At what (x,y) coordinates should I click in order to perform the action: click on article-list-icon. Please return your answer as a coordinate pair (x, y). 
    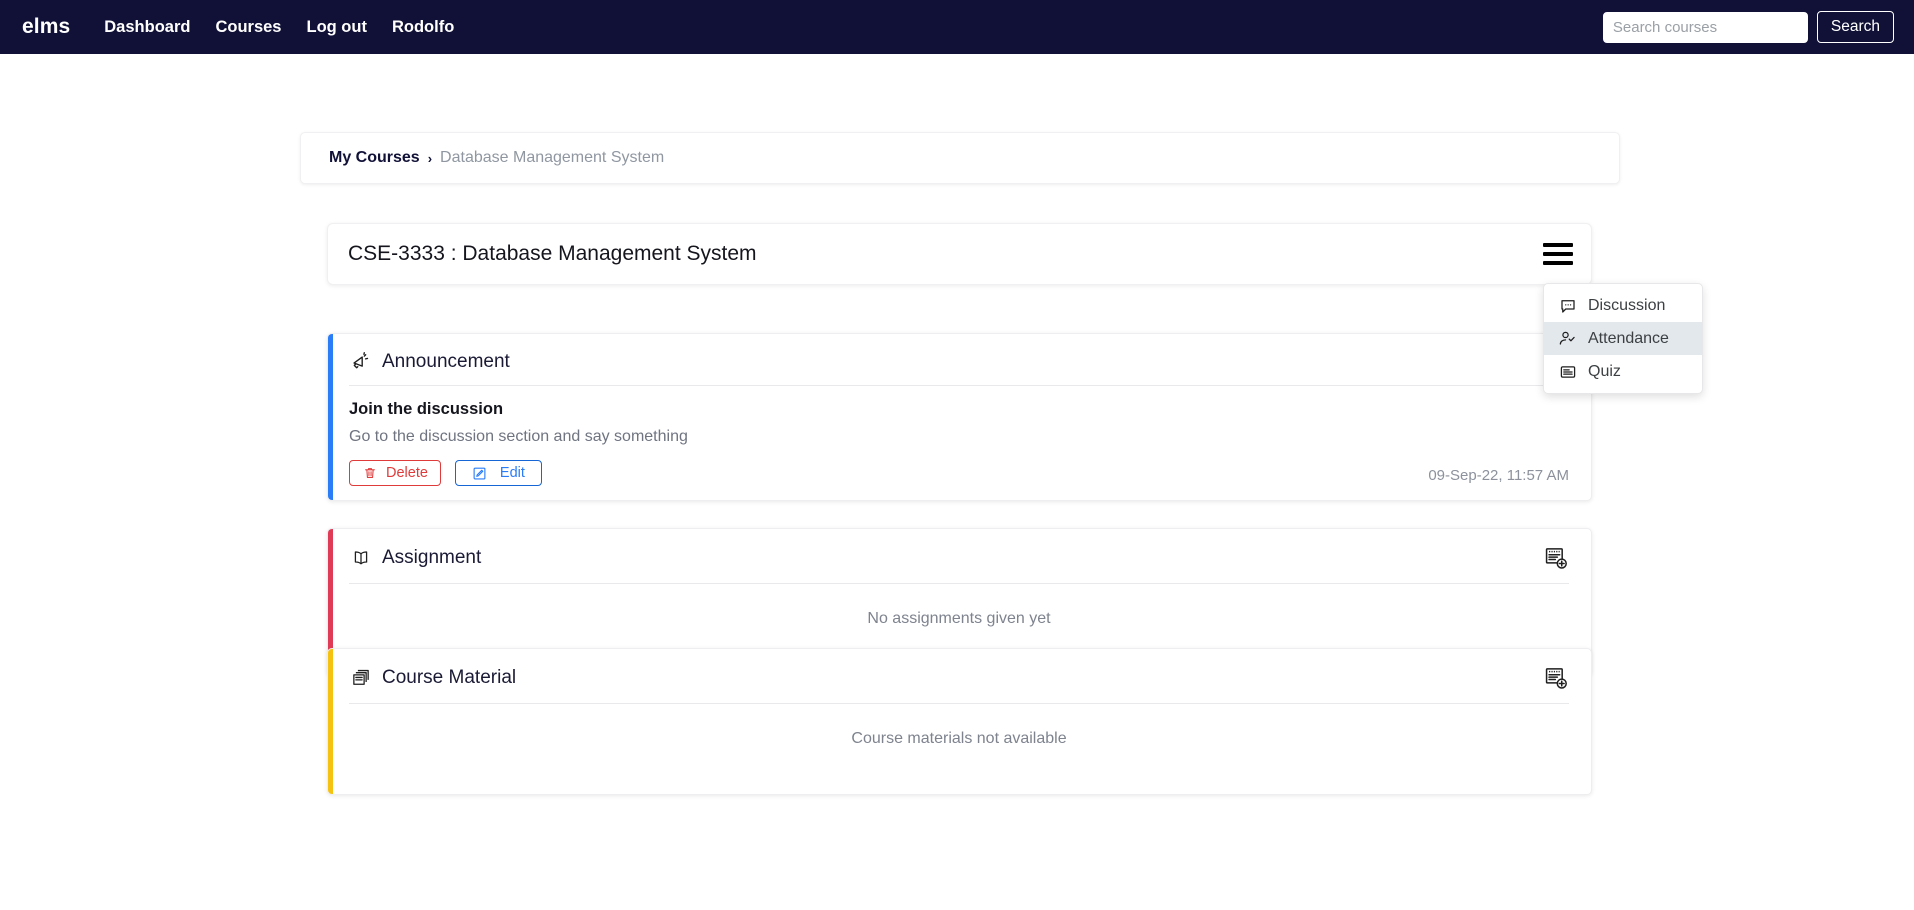
    Looking at the image, I should click on (1567, 371).